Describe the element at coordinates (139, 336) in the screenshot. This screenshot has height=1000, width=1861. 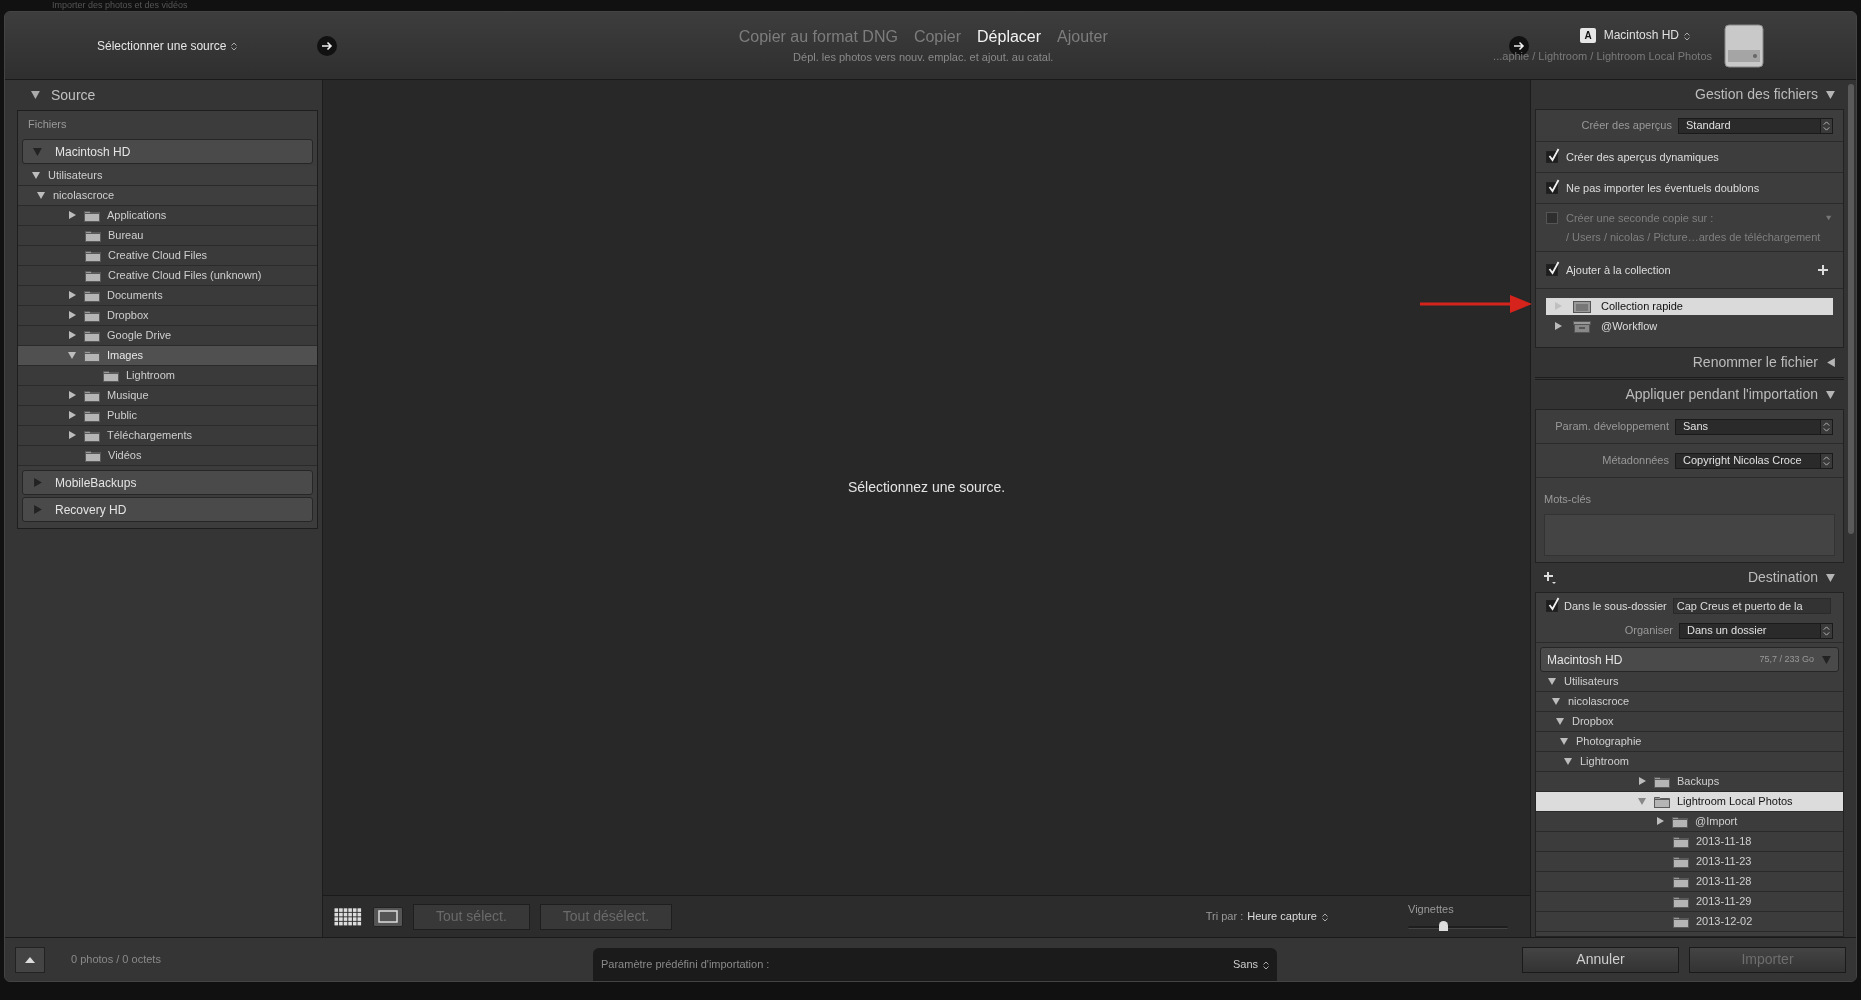
I see `folder-name: Google Drive` at that location.